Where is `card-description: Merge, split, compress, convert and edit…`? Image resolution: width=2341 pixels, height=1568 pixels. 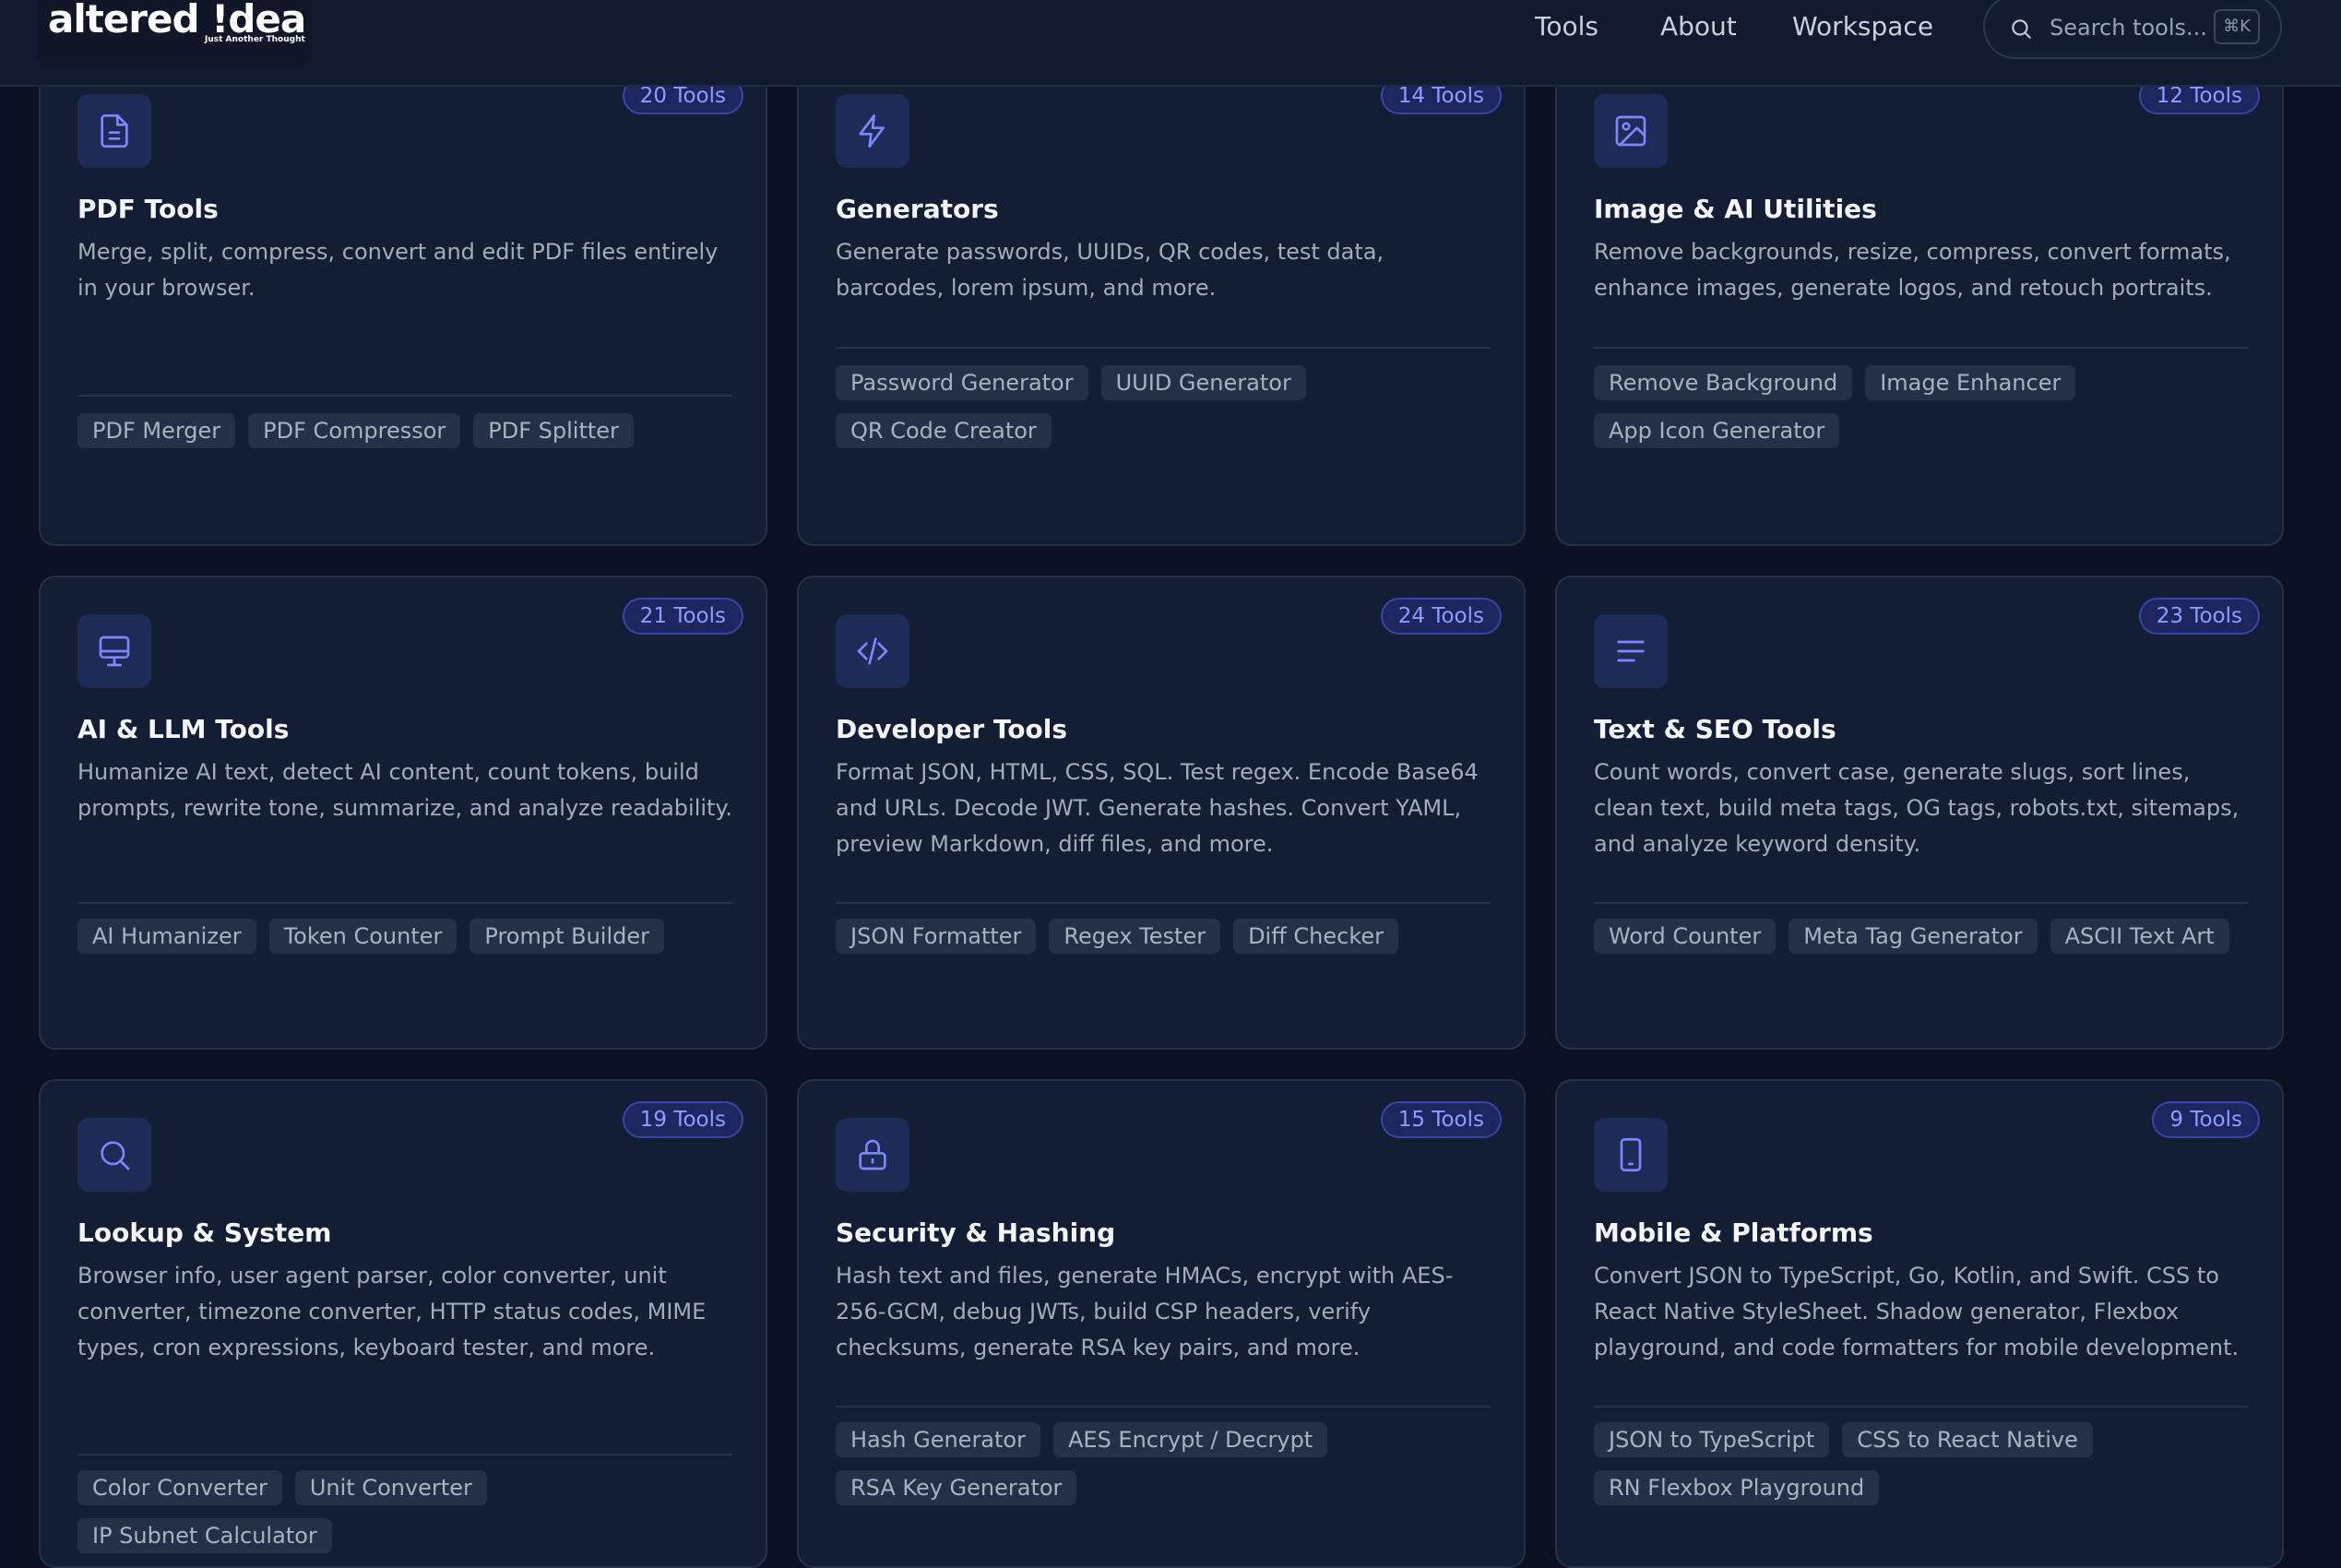 card-description: Merge, split, compress, convert and edit… is located at coordinates (398, 270).